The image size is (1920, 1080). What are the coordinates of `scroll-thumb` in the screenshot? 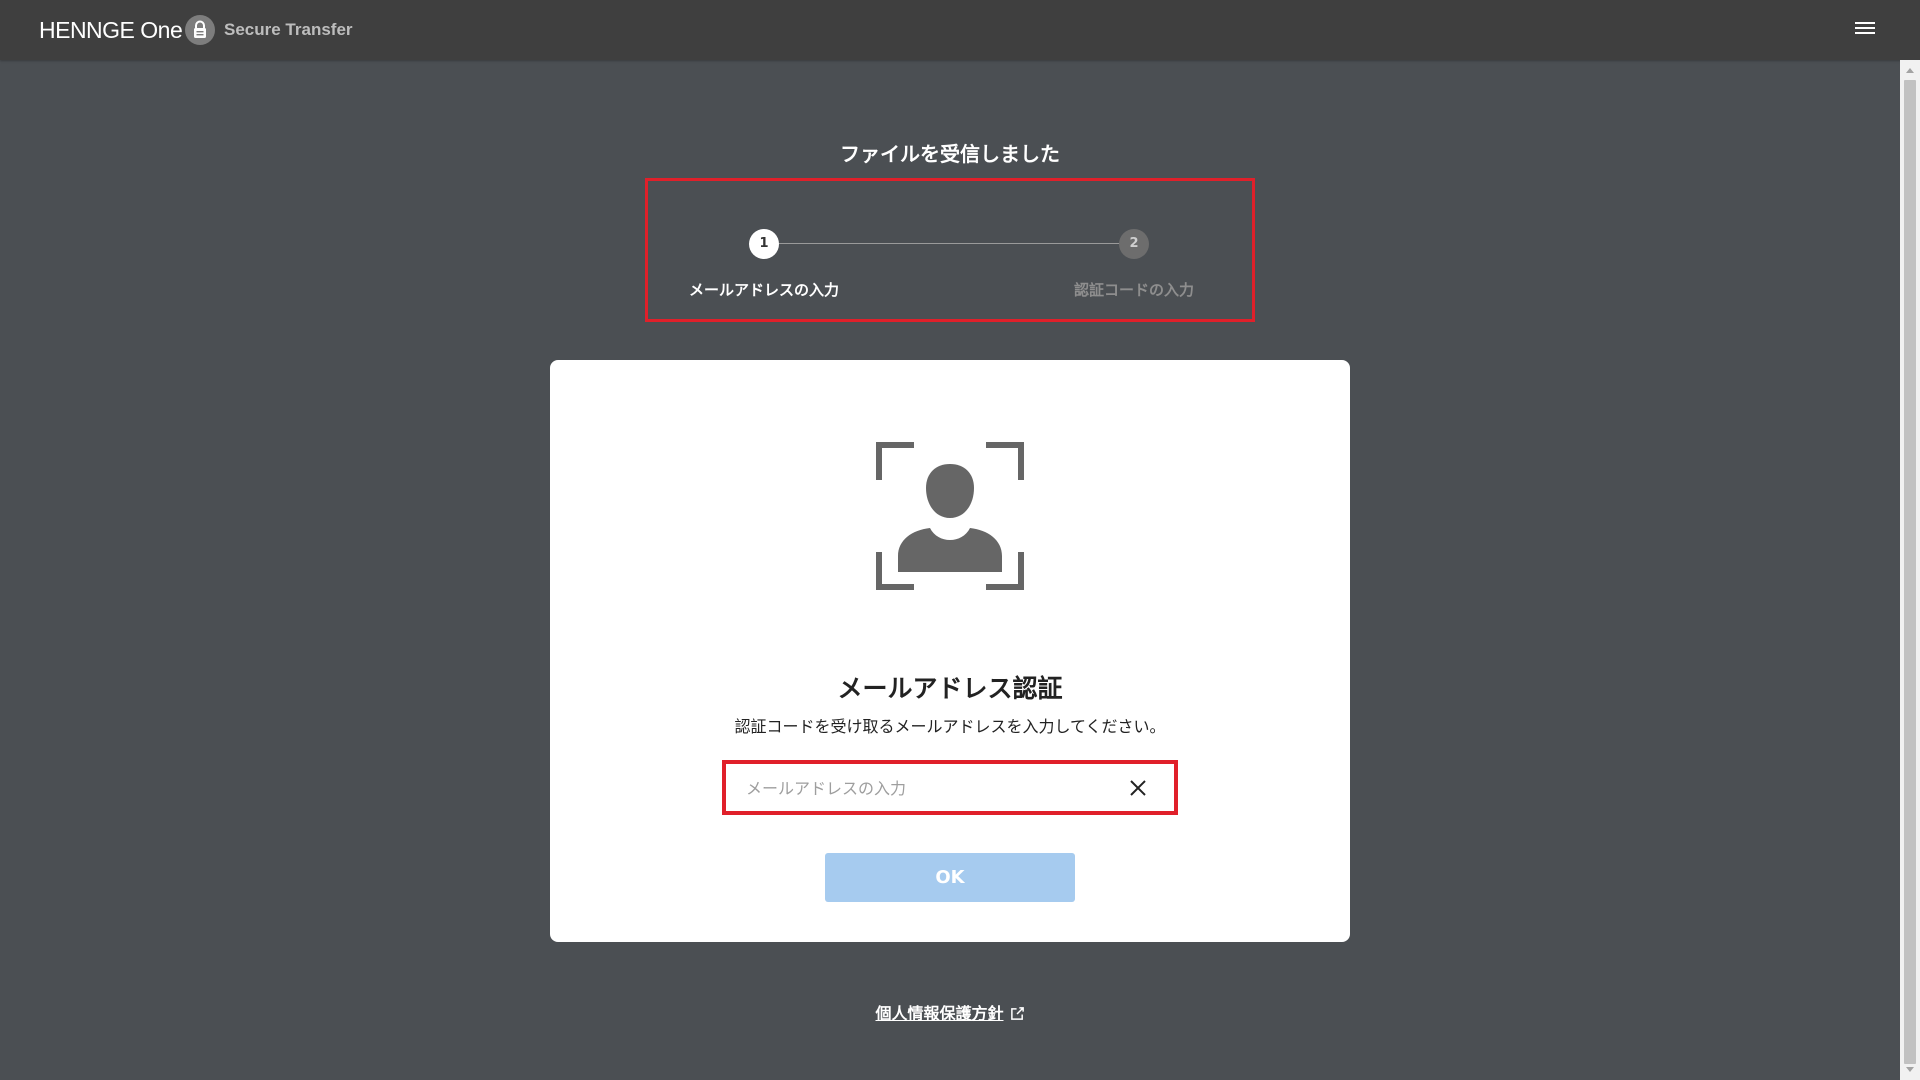 It's located at (1910, 572).